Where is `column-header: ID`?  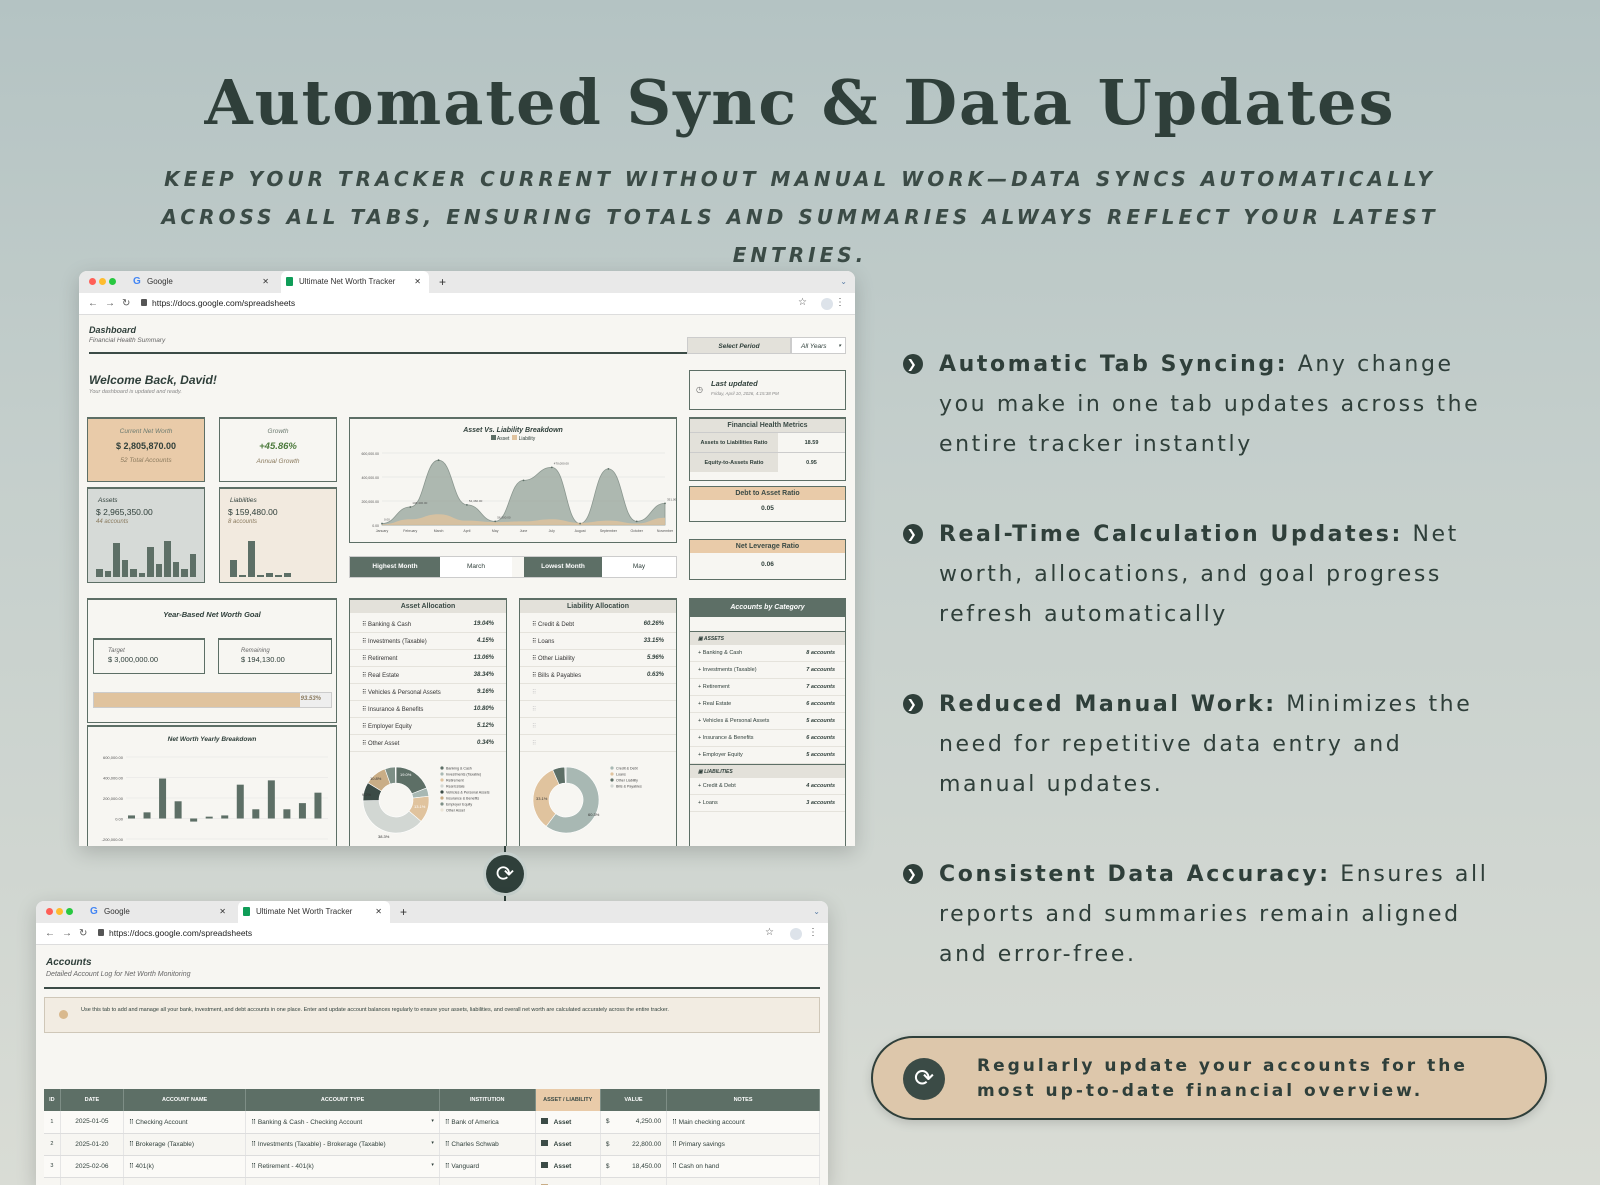 column-header: ID is located at coordinates (52, 1100).